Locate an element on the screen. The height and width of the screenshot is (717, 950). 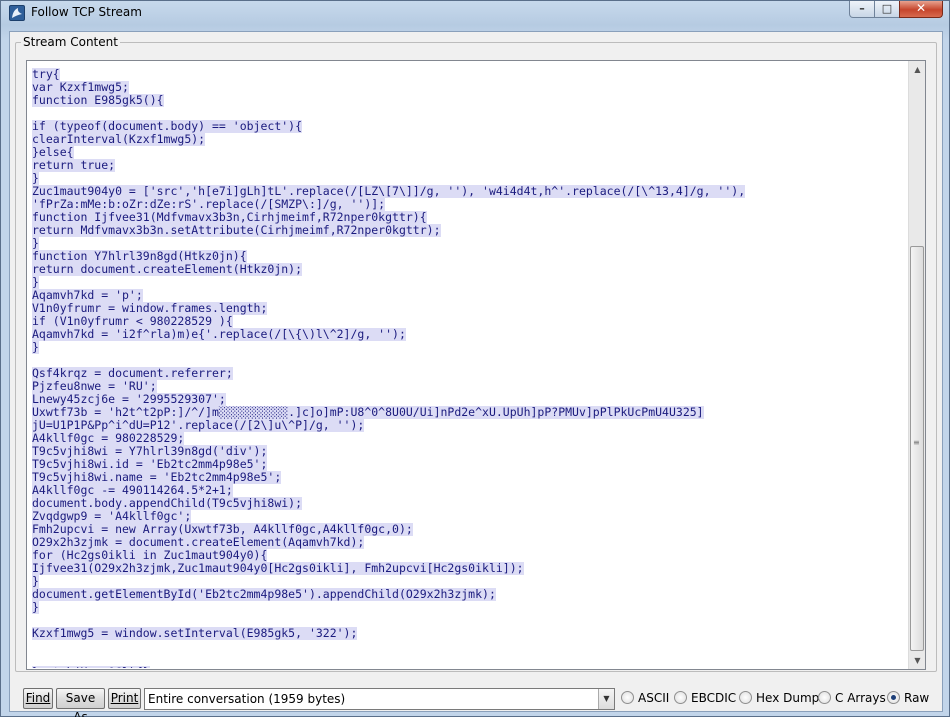
code-line: T9c5vjhi8wi.name = 'Eb2tc2mm4p98e5'; is located at coordinates (157, 477).